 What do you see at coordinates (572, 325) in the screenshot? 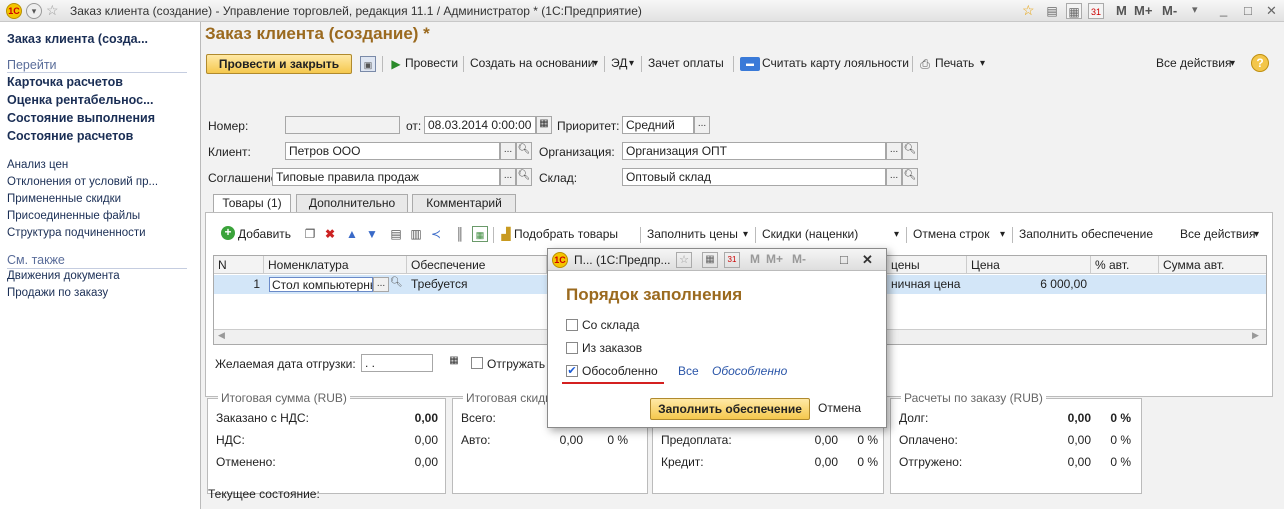
I see `from-warehouse-checkbox` at bounding box center [572, 325].